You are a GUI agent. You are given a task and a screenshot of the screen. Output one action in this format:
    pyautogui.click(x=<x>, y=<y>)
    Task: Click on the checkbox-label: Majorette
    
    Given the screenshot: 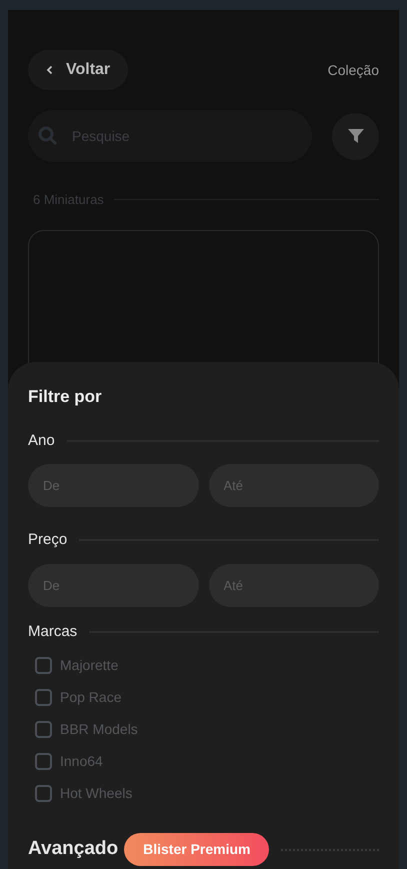 What is the action you would take?
    pyautogui.click(x=89, y=665)
    